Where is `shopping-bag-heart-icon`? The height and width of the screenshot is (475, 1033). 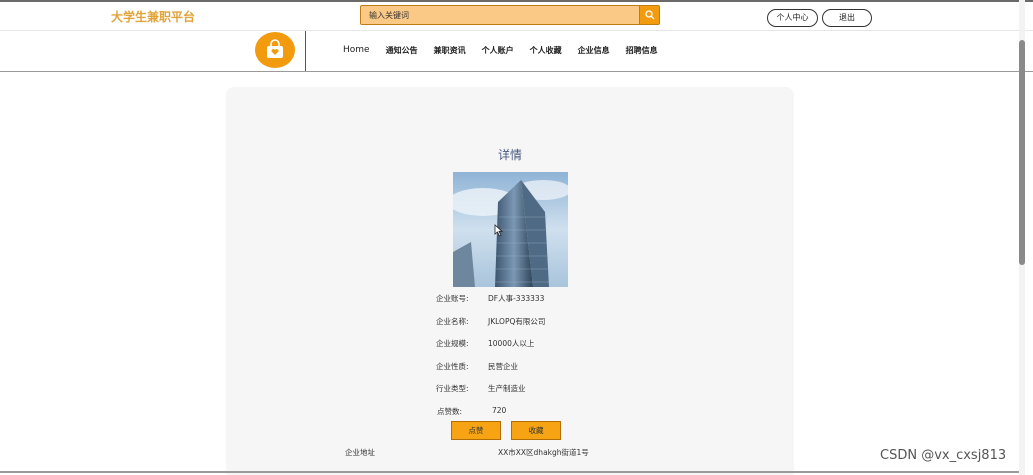 shopping-bag-heart-icon is located at coordinates (275, 48).